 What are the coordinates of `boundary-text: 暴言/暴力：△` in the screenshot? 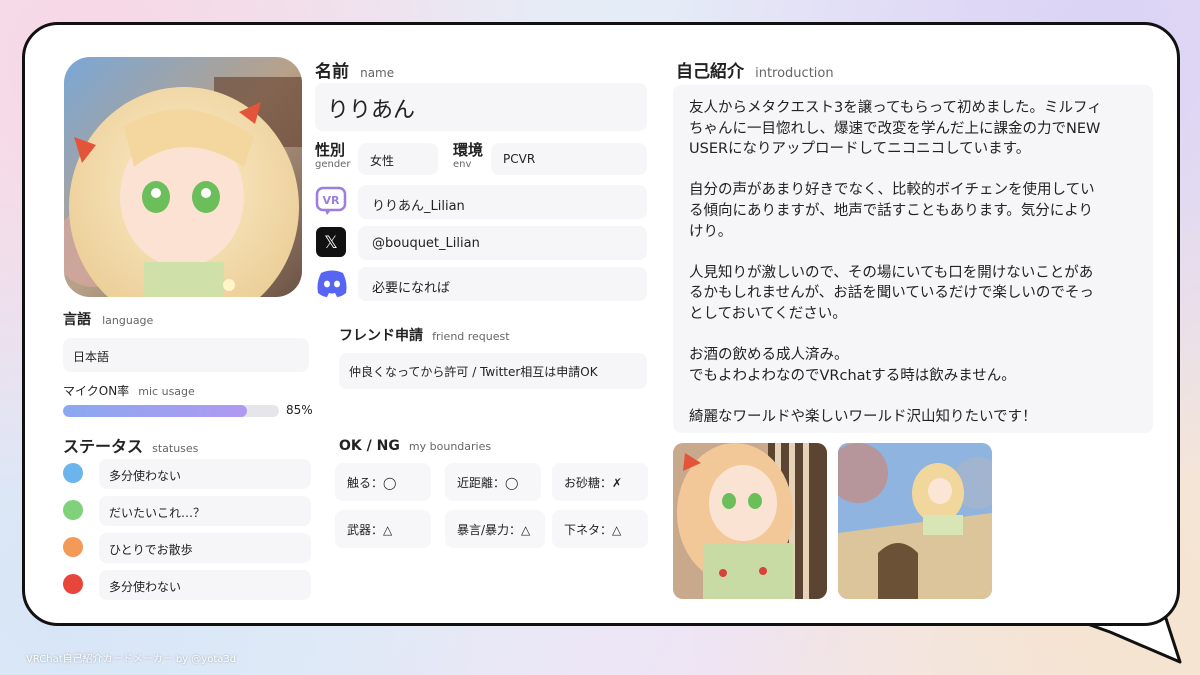 It's located at (494, 530).